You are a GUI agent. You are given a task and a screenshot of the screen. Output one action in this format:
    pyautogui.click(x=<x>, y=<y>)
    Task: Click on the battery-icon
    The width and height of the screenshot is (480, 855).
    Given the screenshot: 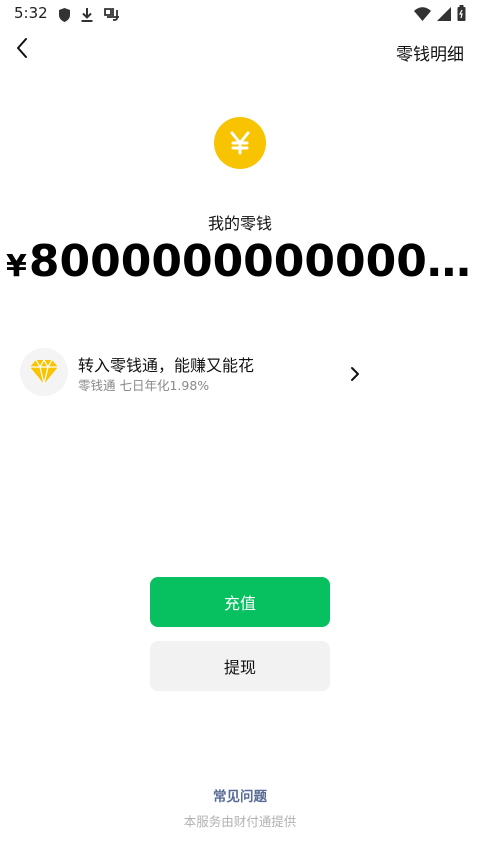 What is the action you would take?
    pyautogui.click(x=461, y=15)
    